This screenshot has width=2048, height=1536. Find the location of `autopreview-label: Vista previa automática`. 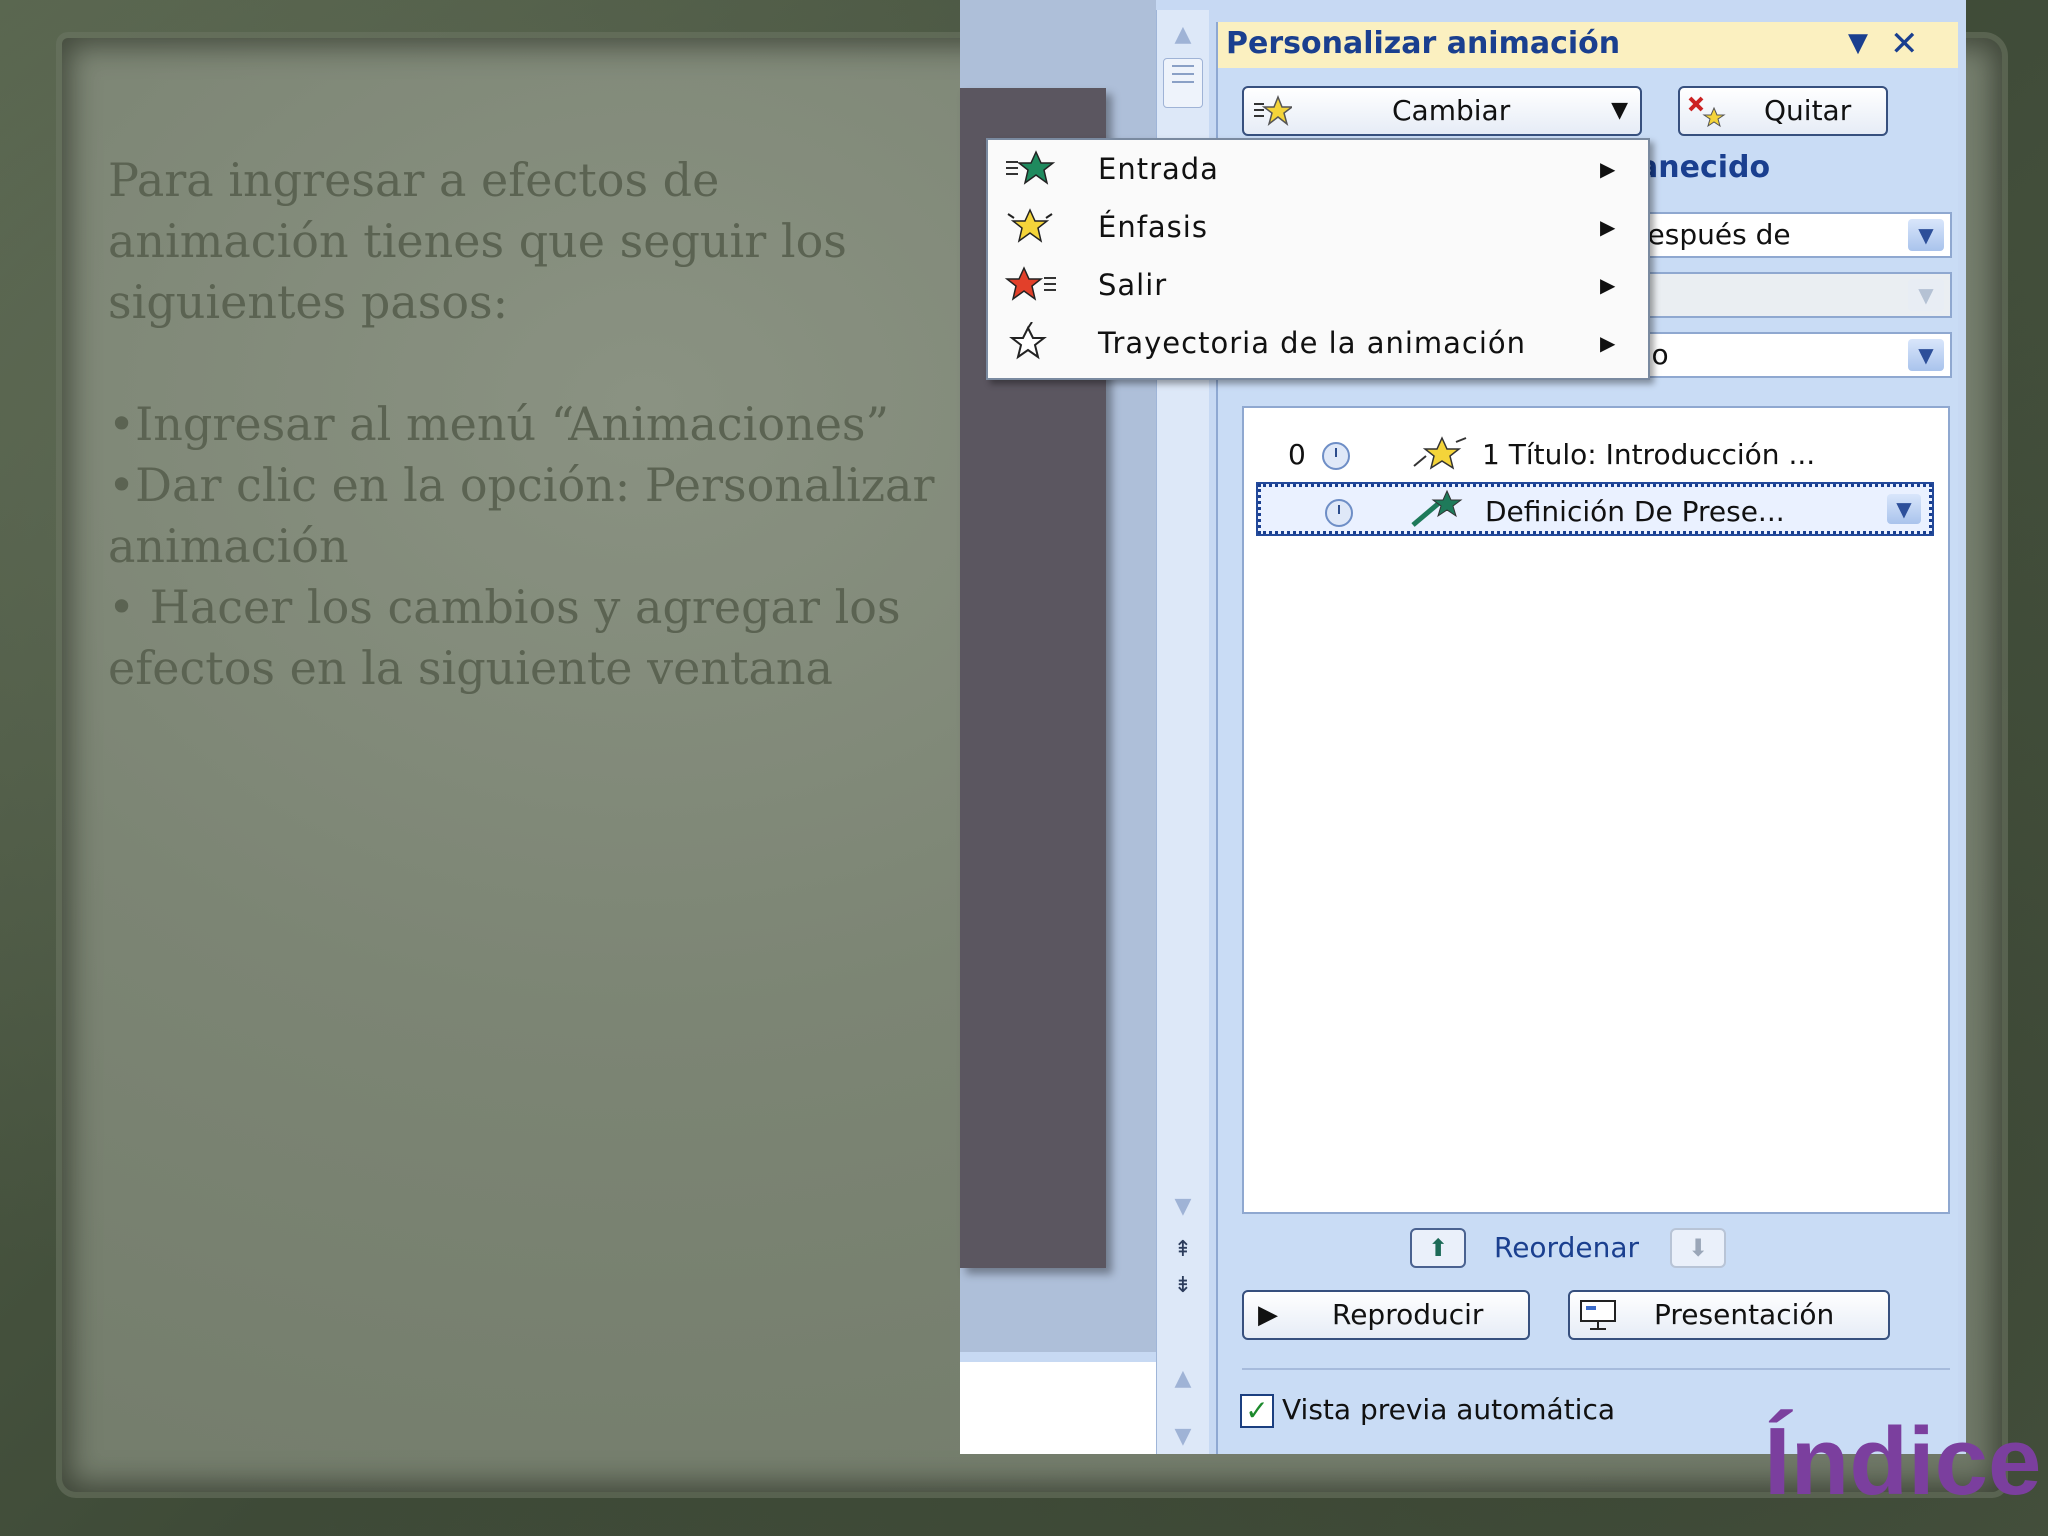

autopreview-label: Vista previa automática is located at coordinates (1449, 1409).